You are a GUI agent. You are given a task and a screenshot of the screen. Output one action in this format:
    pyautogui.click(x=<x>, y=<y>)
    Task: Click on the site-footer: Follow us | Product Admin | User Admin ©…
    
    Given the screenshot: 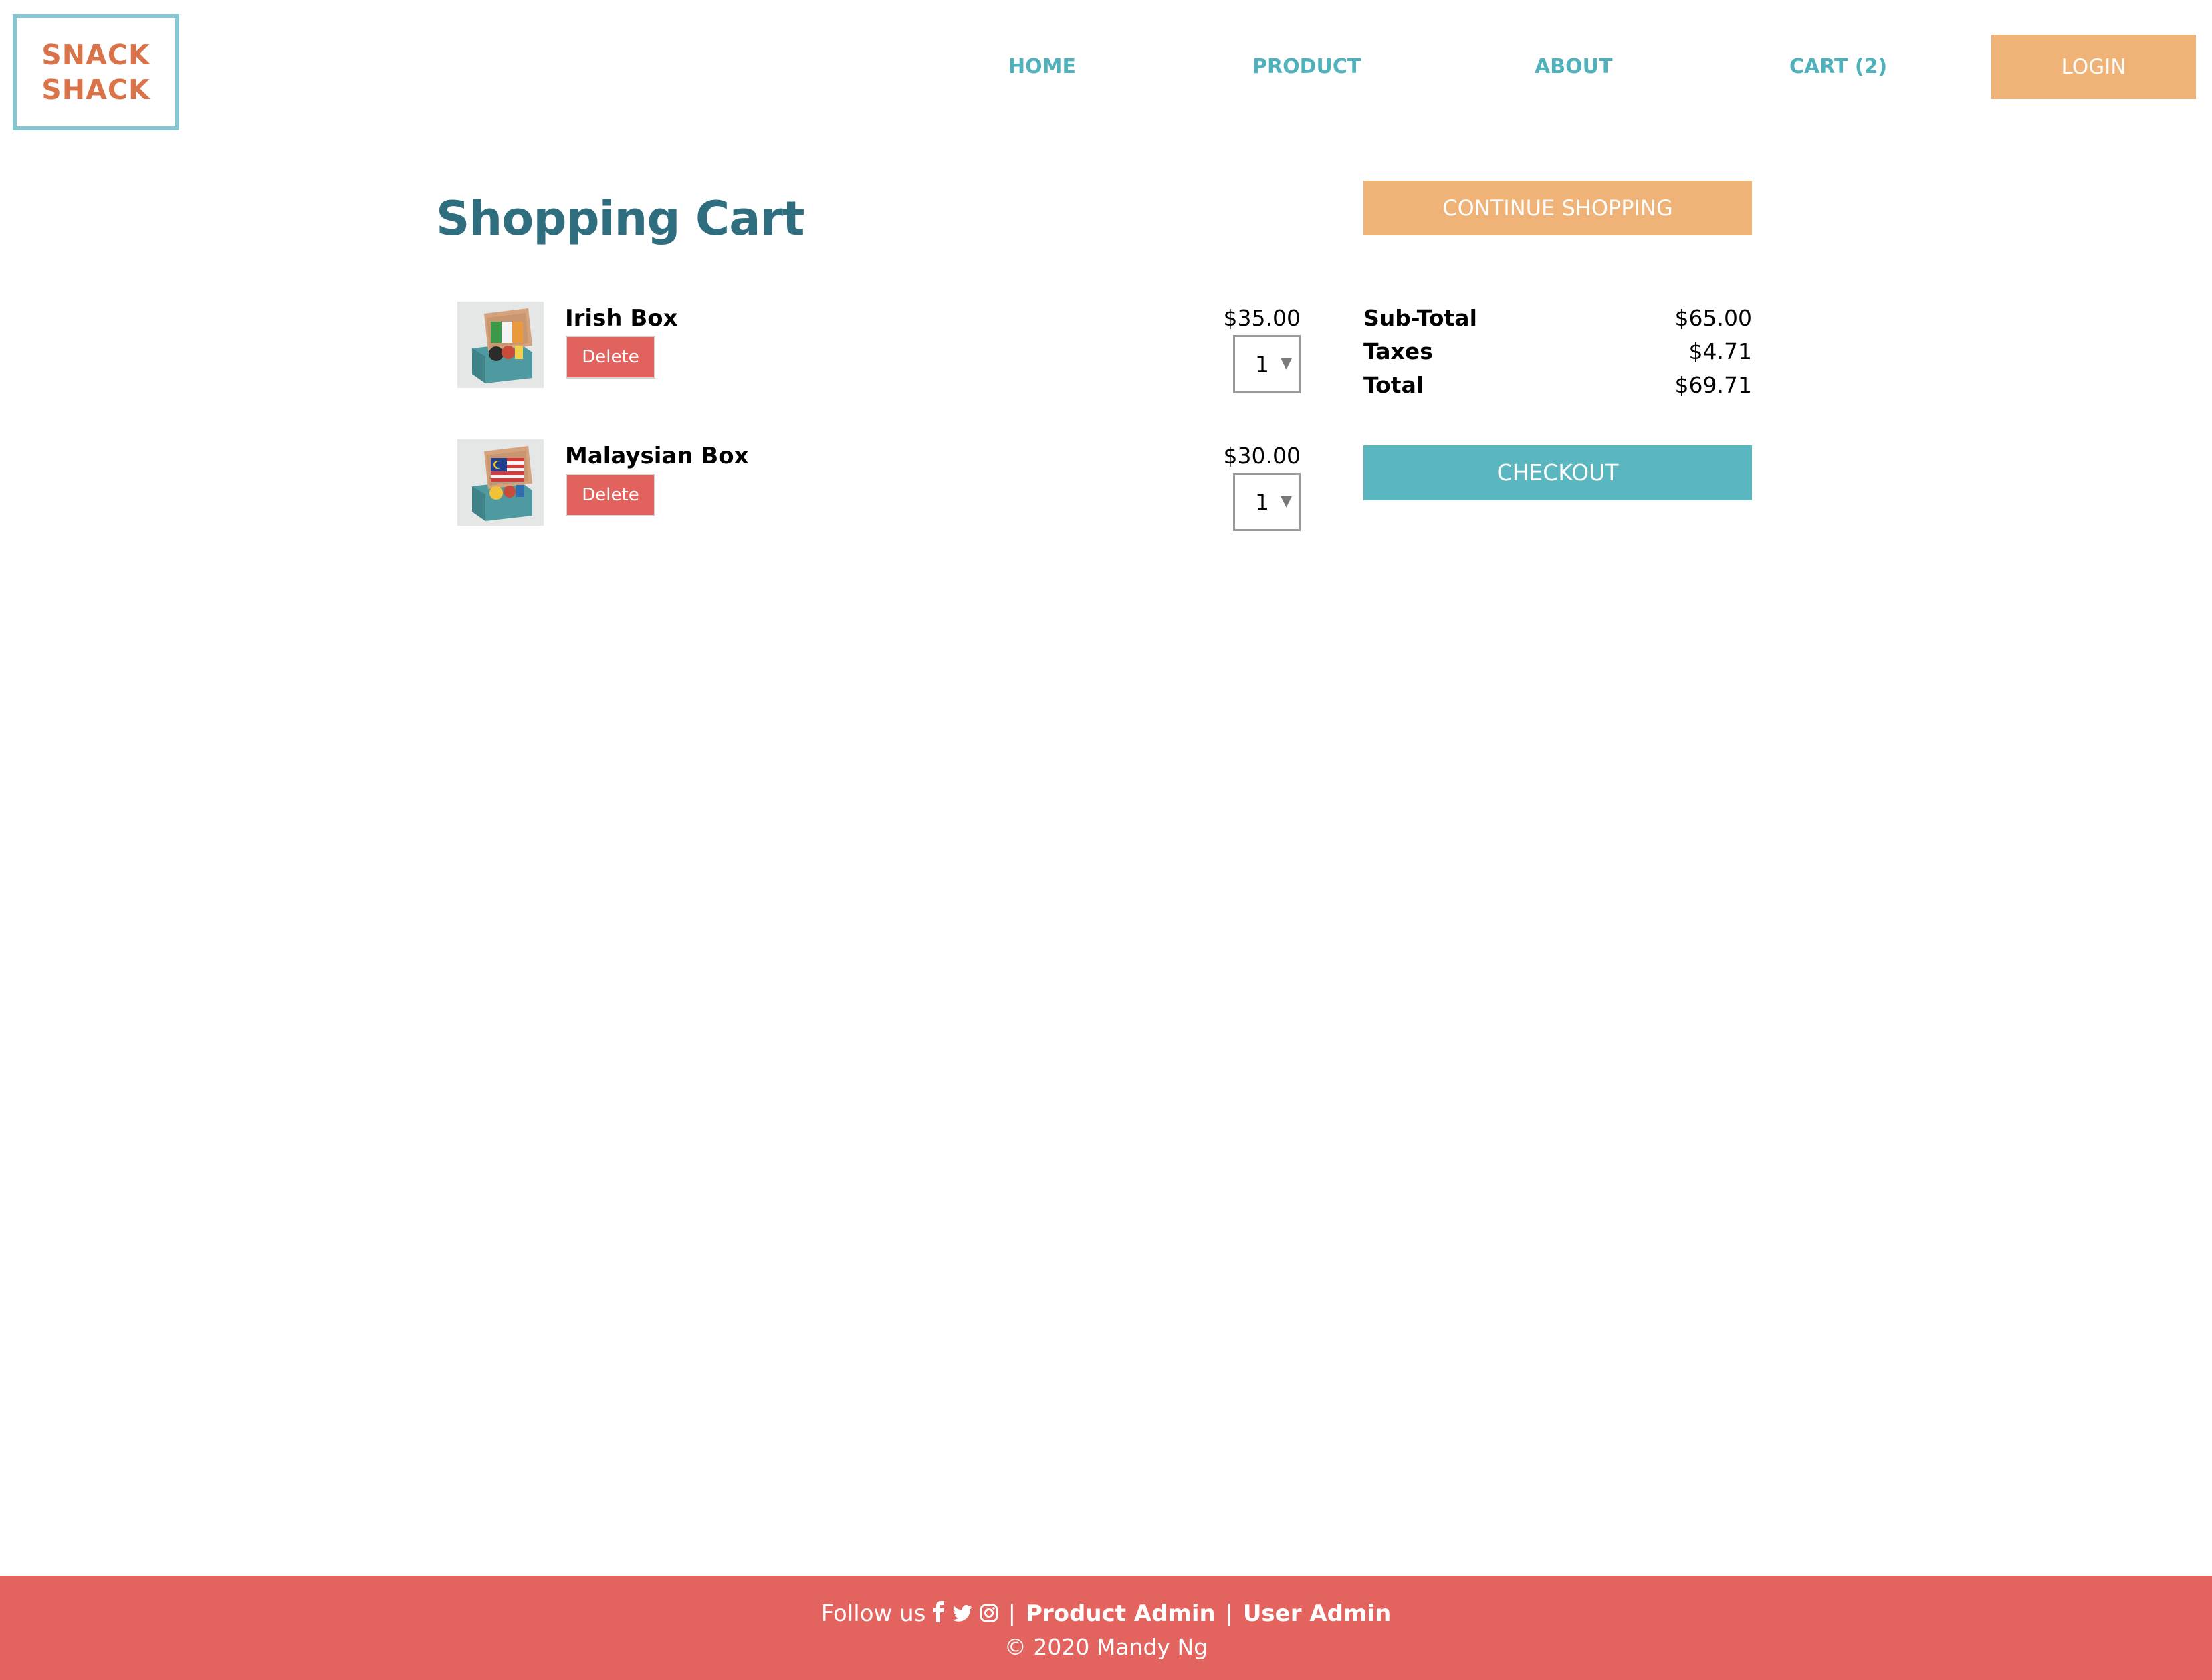 What is the action you would take?
    pyautogui.click(x=1106, y=1628)
    